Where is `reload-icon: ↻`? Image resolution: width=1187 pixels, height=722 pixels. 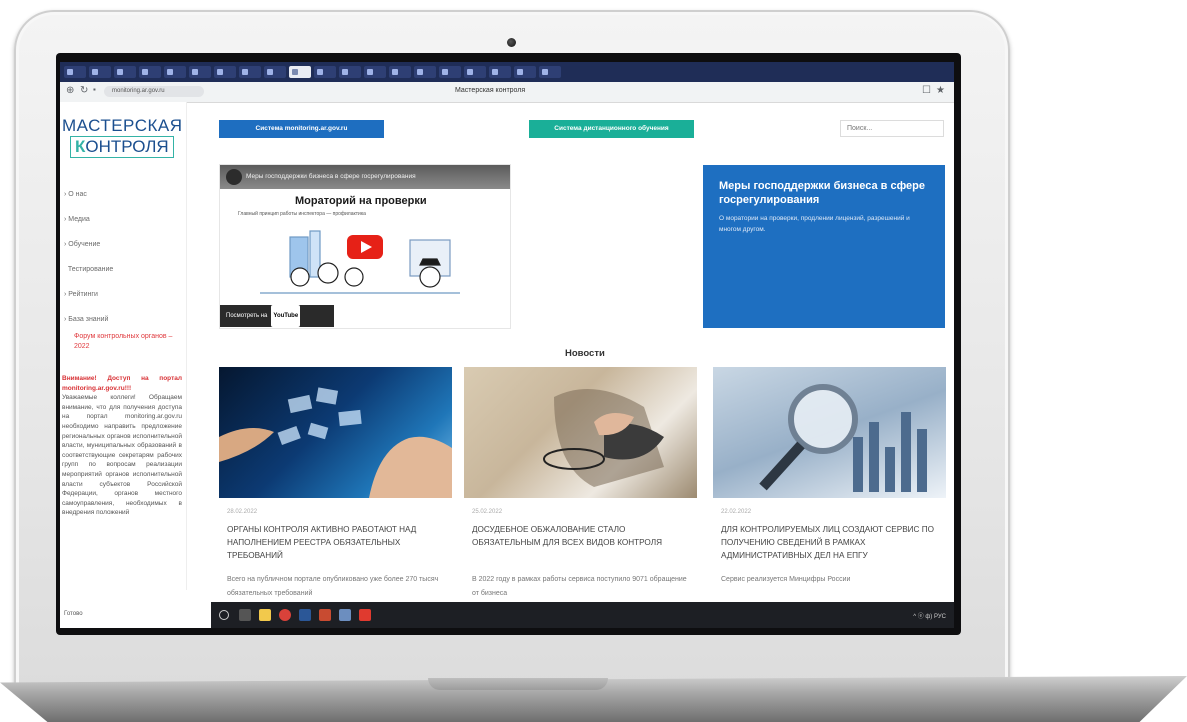
reload-icon: ↻ is located at coordinates (84, 90).